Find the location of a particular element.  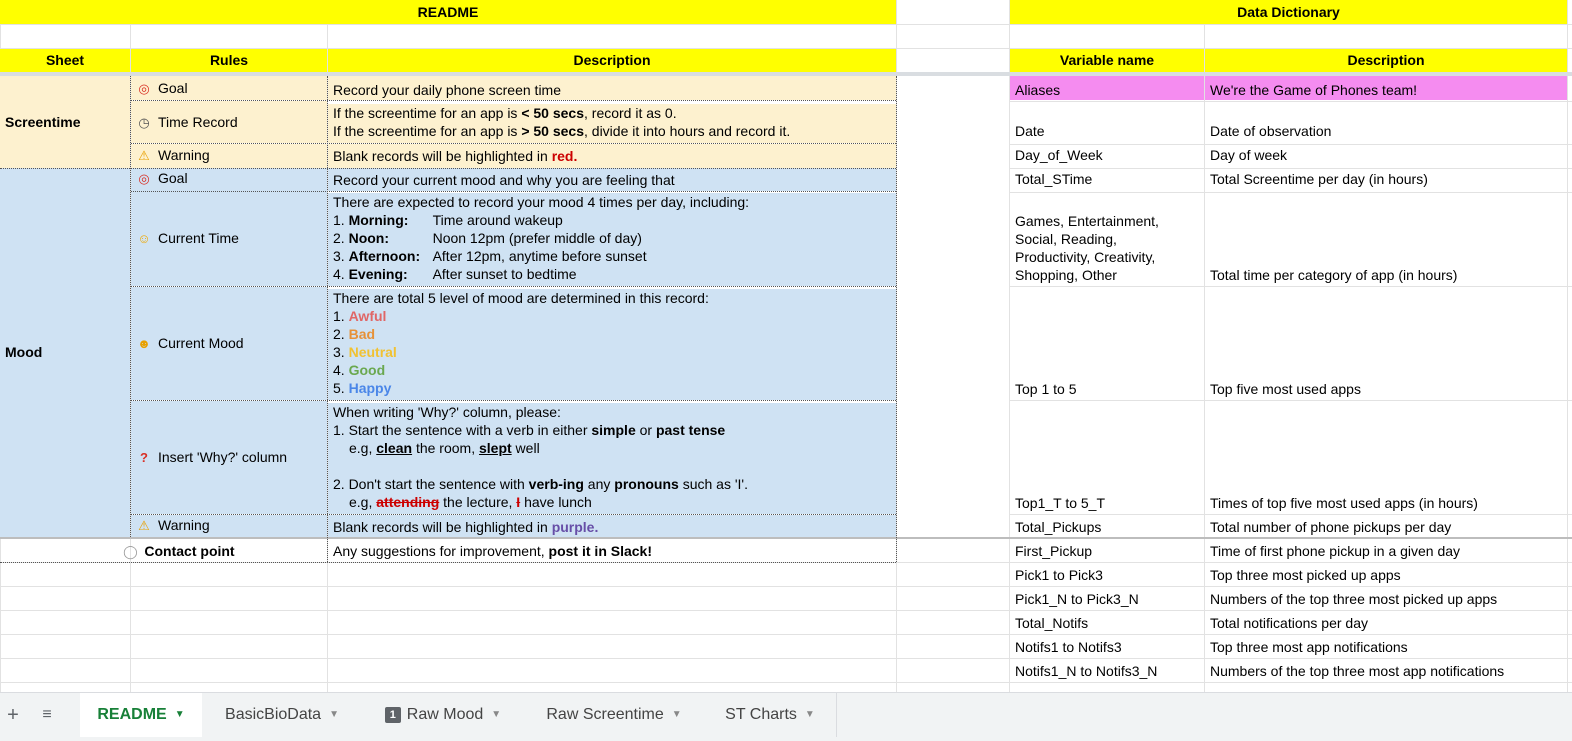

dict-desc: Top five most used apps is located at coordinates (1386, 390).